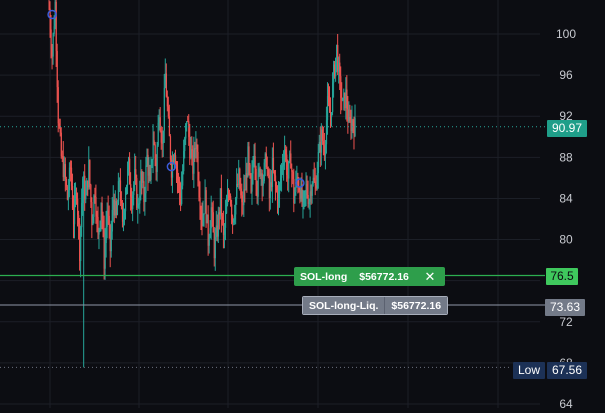  I want to click on sol-long-label: SOL-long, so click(324, 276).